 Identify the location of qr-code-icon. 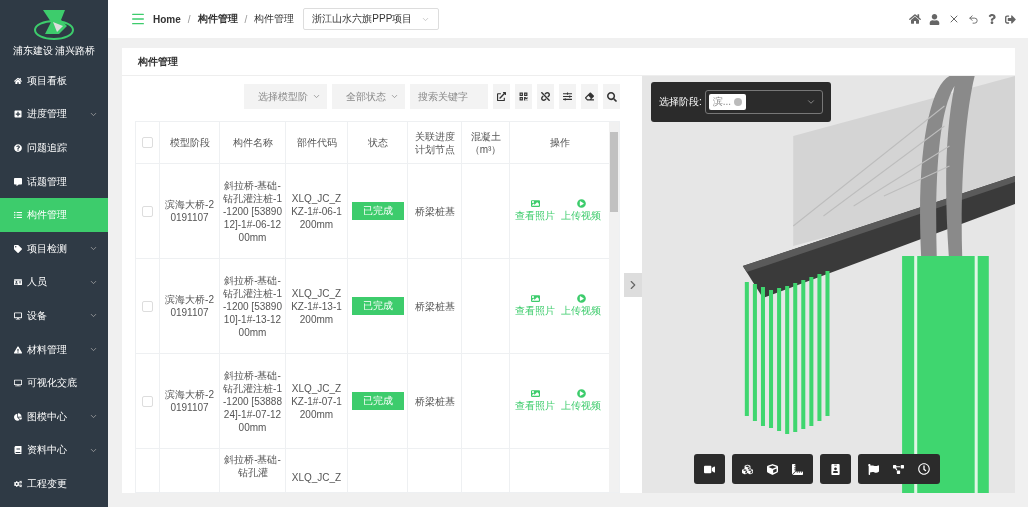
(523, 96).